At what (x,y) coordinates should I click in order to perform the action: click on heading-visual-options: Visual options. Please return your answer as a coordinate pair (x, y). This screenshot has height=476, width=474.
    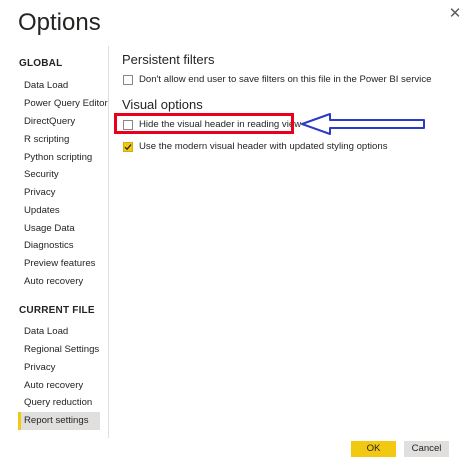
    Looking at the image, I should click on (162, 104).